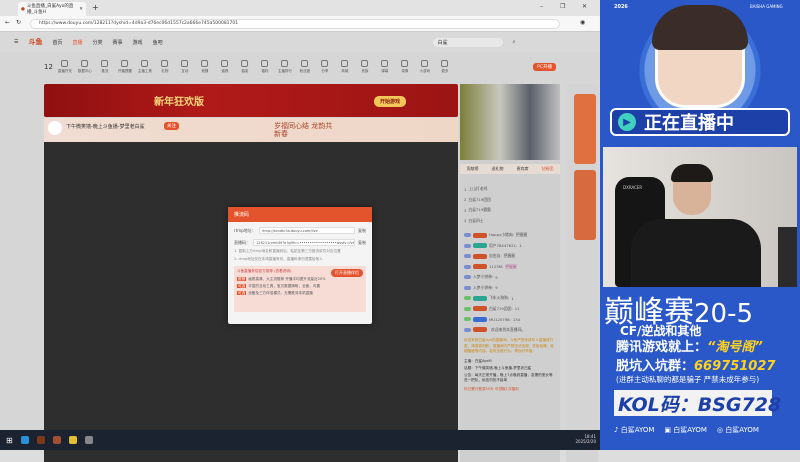  Describe the element at coordinates (282, 271) in the screenshot. I see `promo-link: (查看说明)` at that location.